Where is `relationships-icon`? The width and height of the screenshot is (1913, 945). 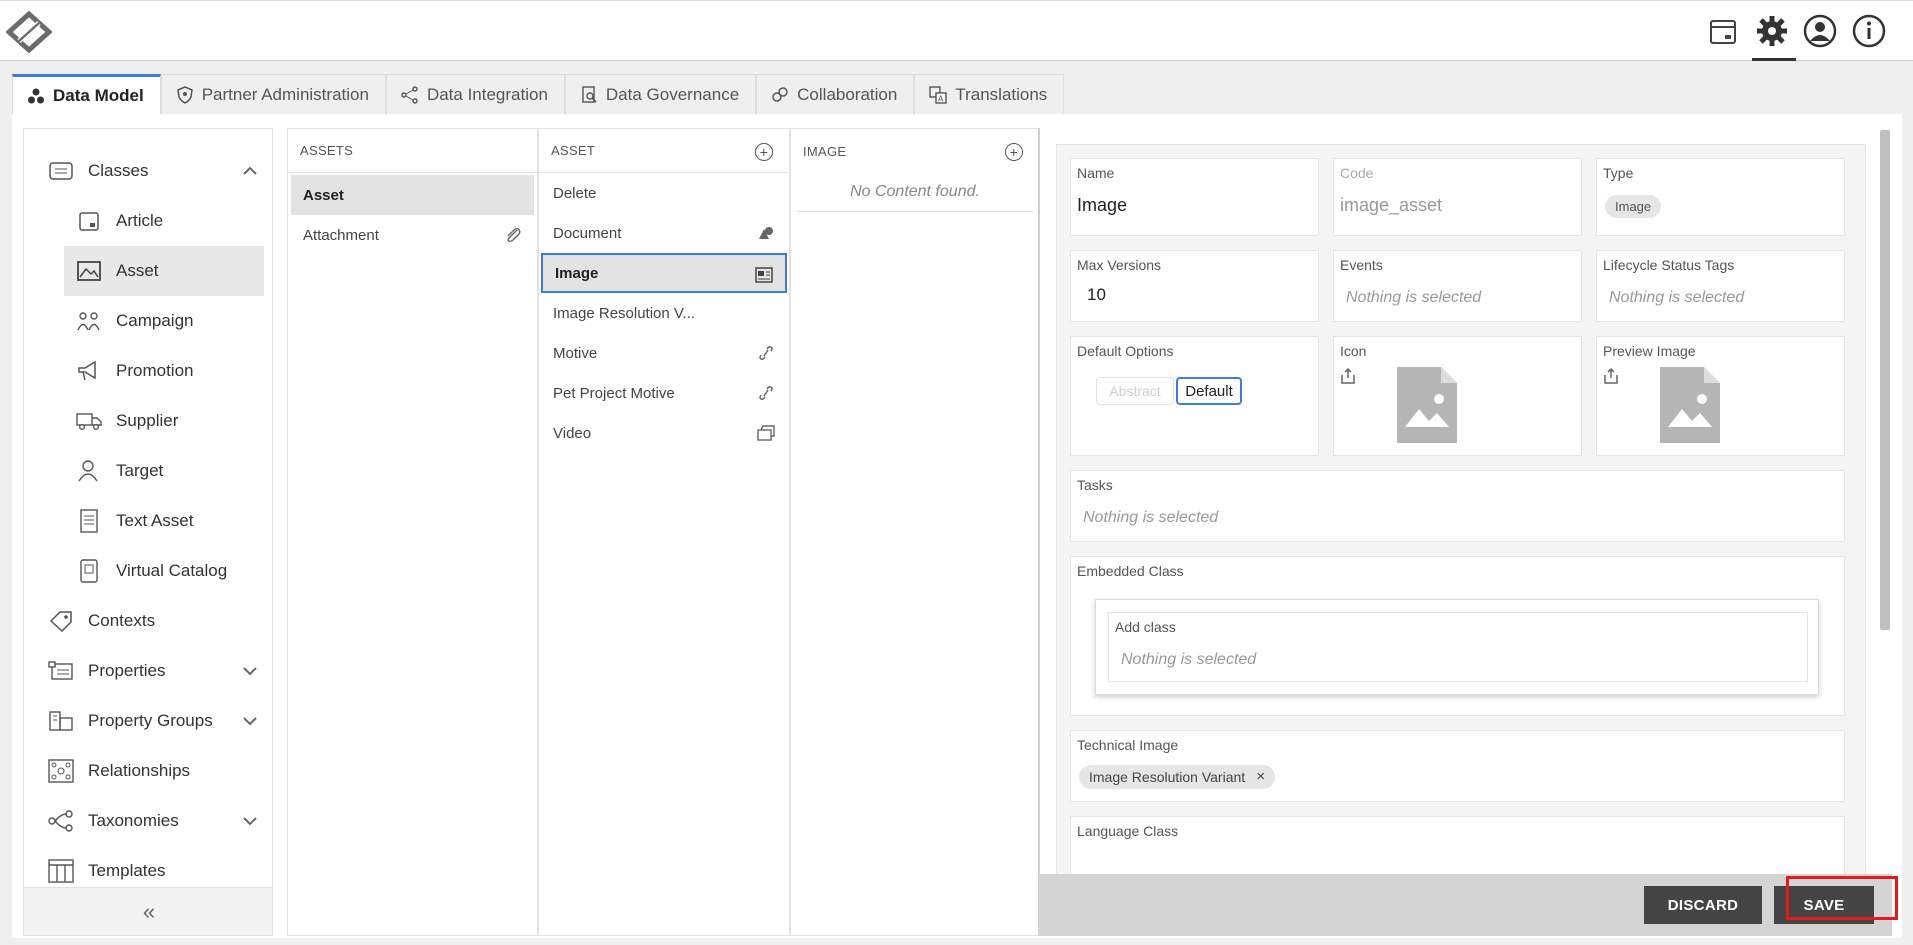
relationships-icon is located at coordinates (61, 771).